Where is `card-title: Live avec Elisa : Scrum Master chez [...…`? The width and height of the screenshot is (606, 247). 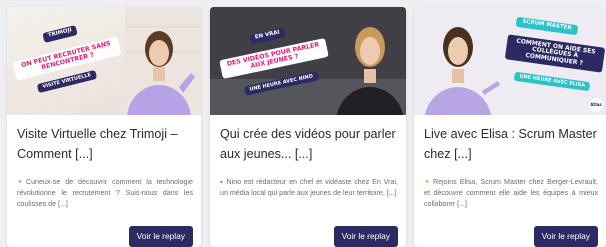 card-title: Live avec Elisa : Scrum Master chez [...… is located at coordinates (511, 144).